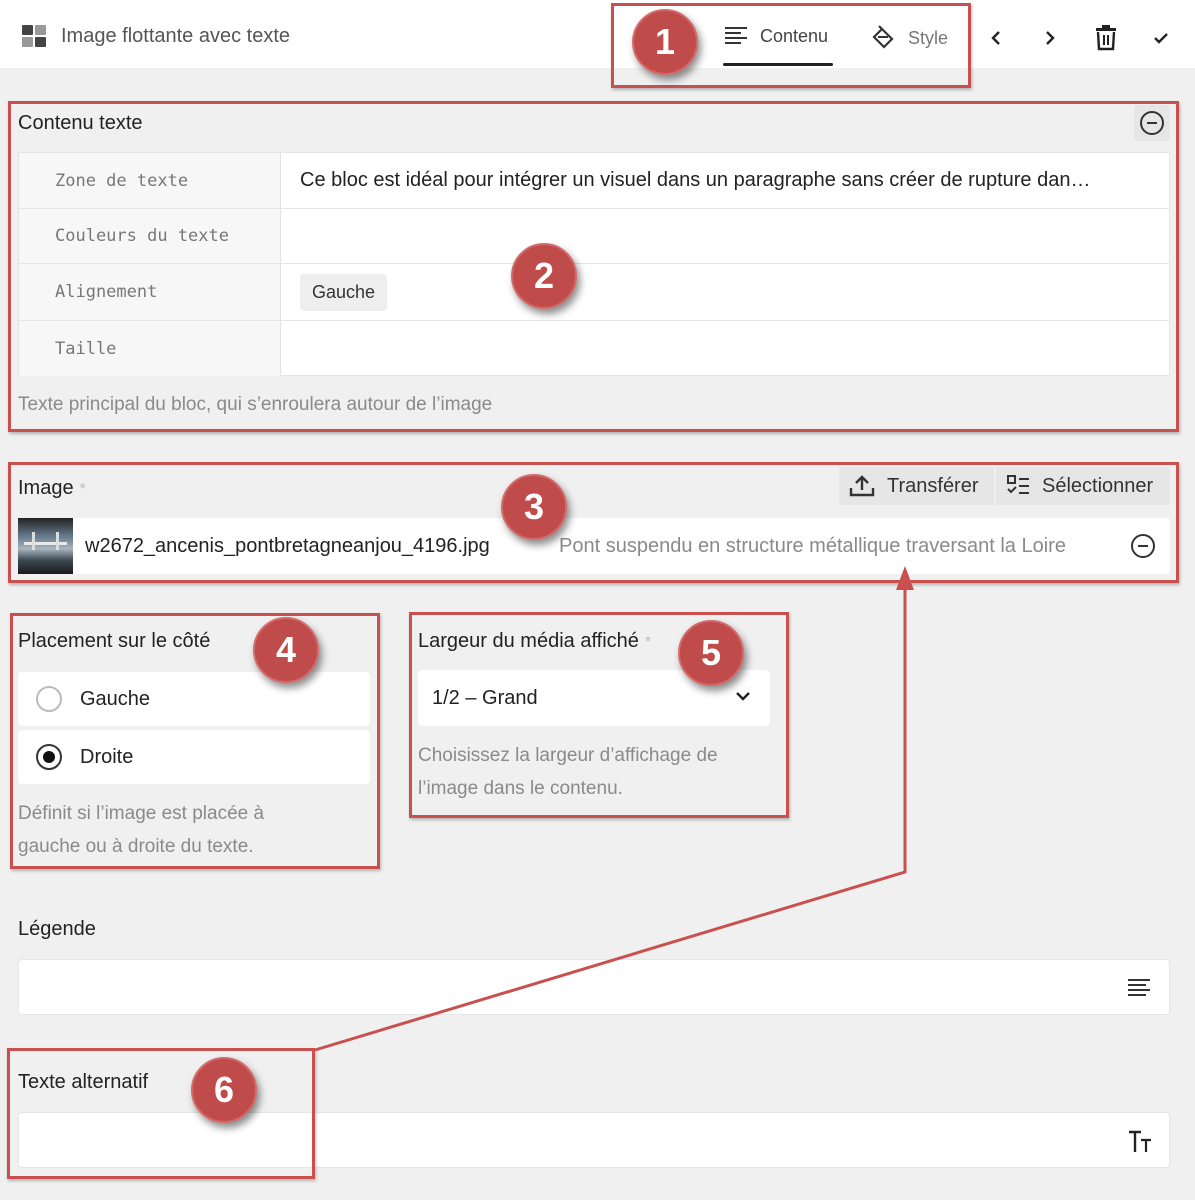 This screenshot has height=1200, width=1195. Describe the element at coordinates (115, 698) in the screenshot. I see `radio-label: Gauche` at that location.